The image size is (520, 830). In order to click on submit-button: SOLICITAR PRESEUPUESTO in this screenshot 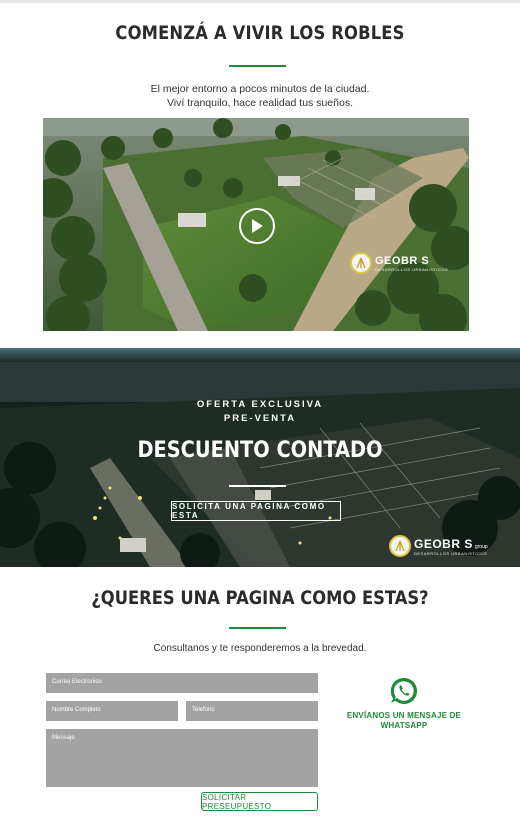, I will do `click(259, 801)`.